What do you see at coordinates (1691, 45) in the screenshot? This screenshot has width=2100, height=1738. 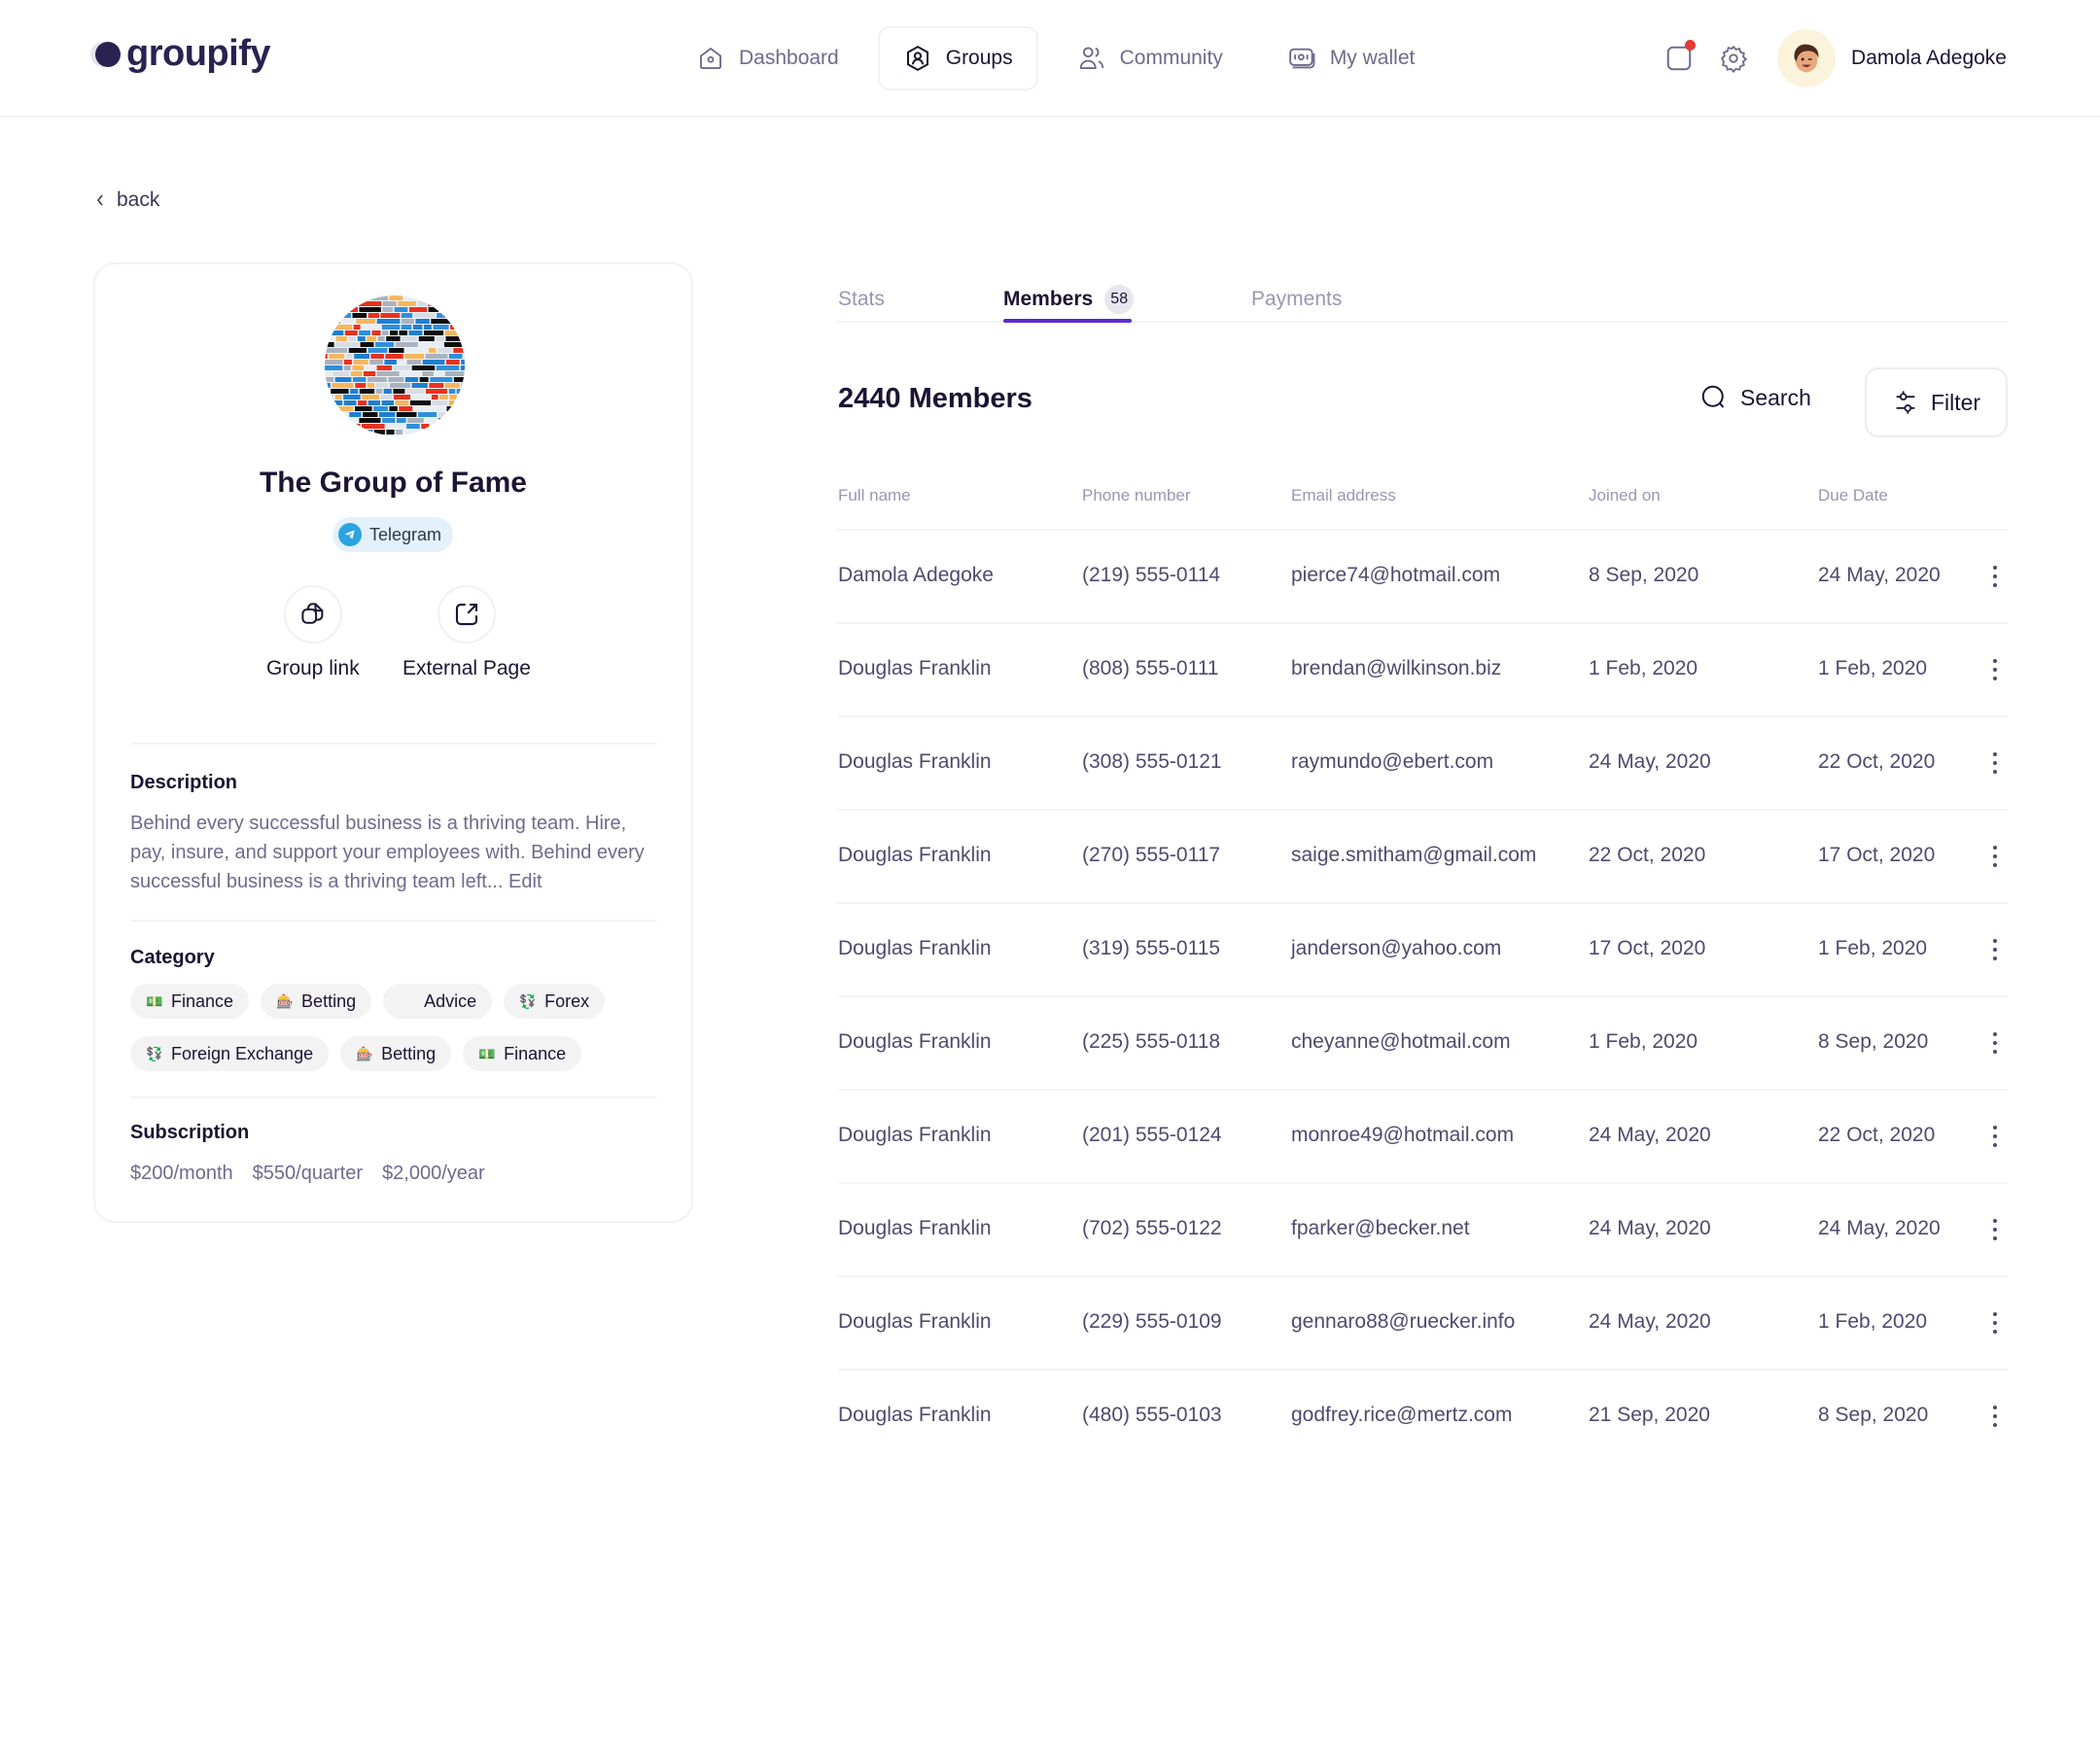 I see `notification-dot` at bounding box center [1691, 45].